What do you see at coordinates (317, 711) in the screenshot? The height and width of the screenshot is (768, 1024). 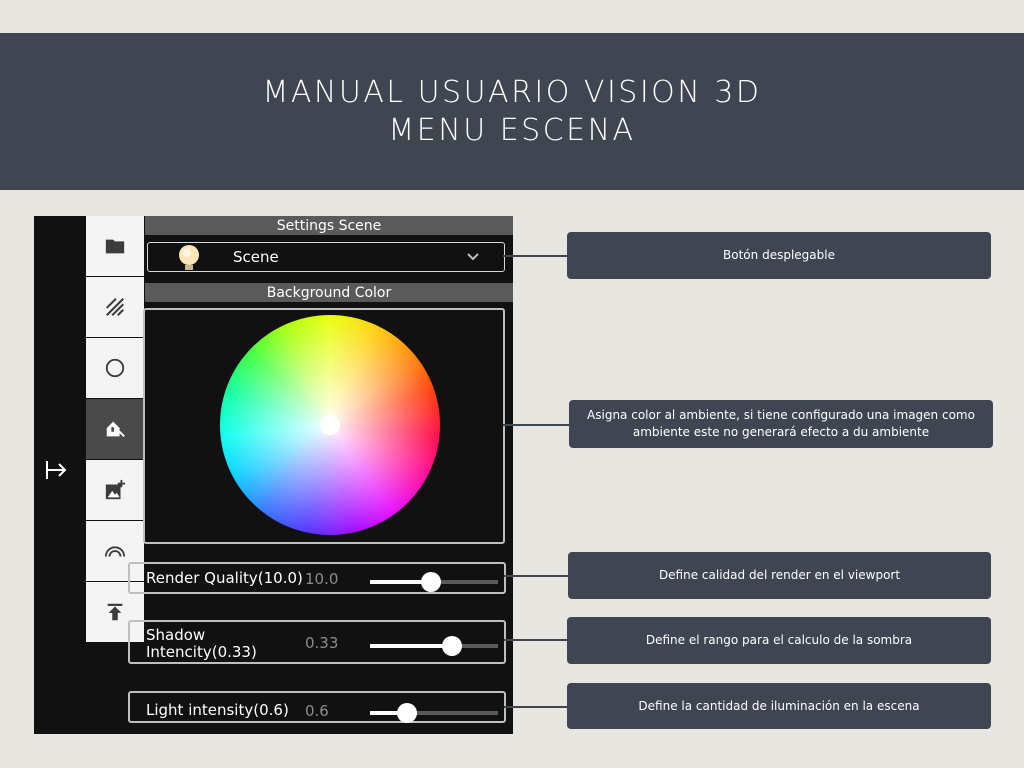 I see `light-intensity-value: 0.6` at bounding box center [317, 711].